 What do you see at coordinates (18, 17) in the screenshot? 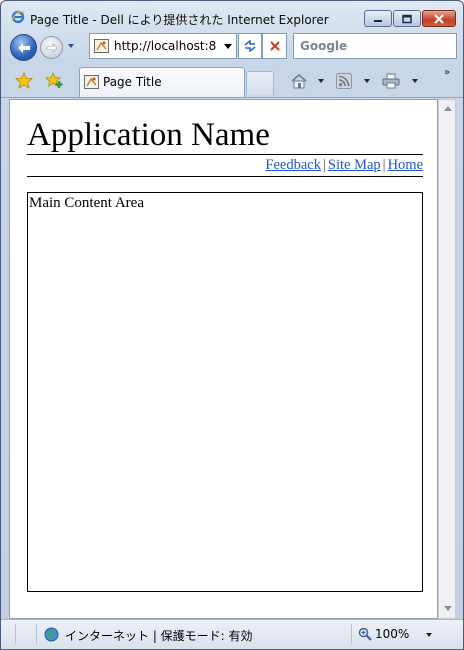
I see `ie-logo-icon` at bounding box center [18, 17].